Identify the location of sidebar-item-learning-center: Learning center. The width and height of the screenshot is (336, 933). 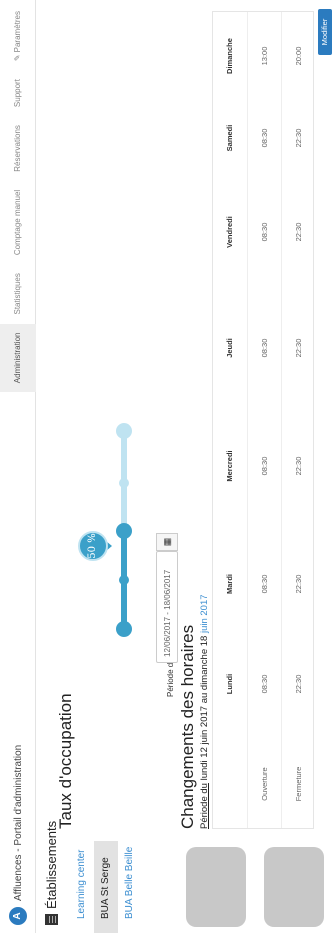
(82, 887).